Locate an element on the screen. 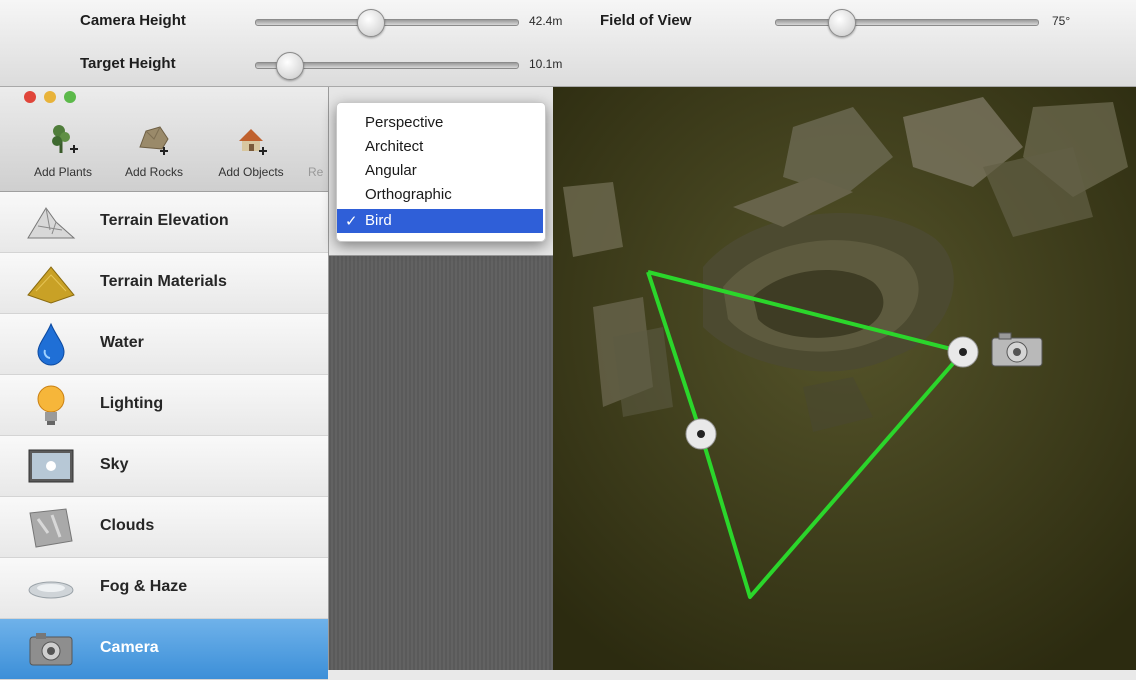  add-objects-label: Add Objects is located at coordinates (251, 172).